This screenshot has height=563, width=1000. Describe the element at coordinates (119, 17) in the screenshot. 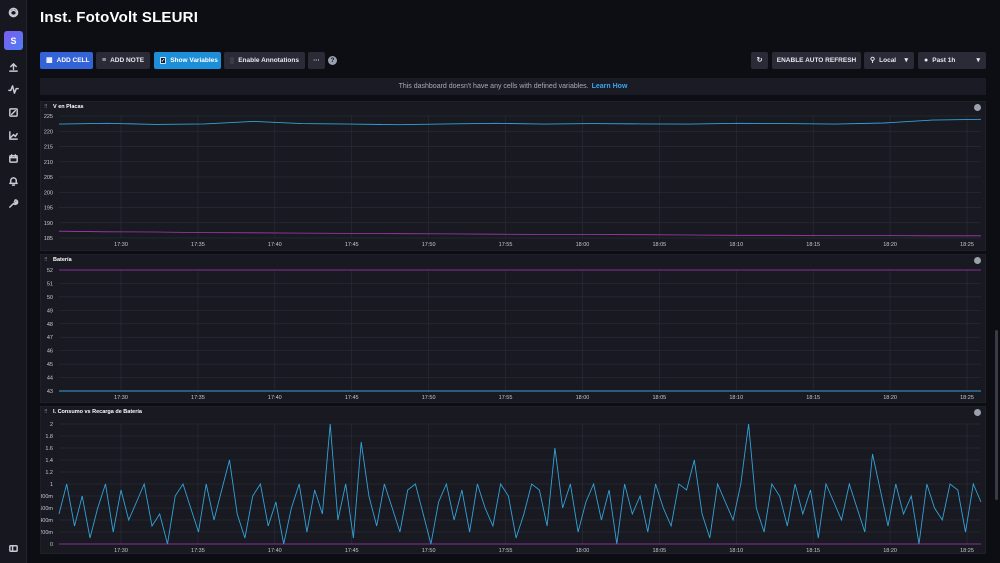

I see `page-title: Inst. FotoVolt SLEURI` at that location.